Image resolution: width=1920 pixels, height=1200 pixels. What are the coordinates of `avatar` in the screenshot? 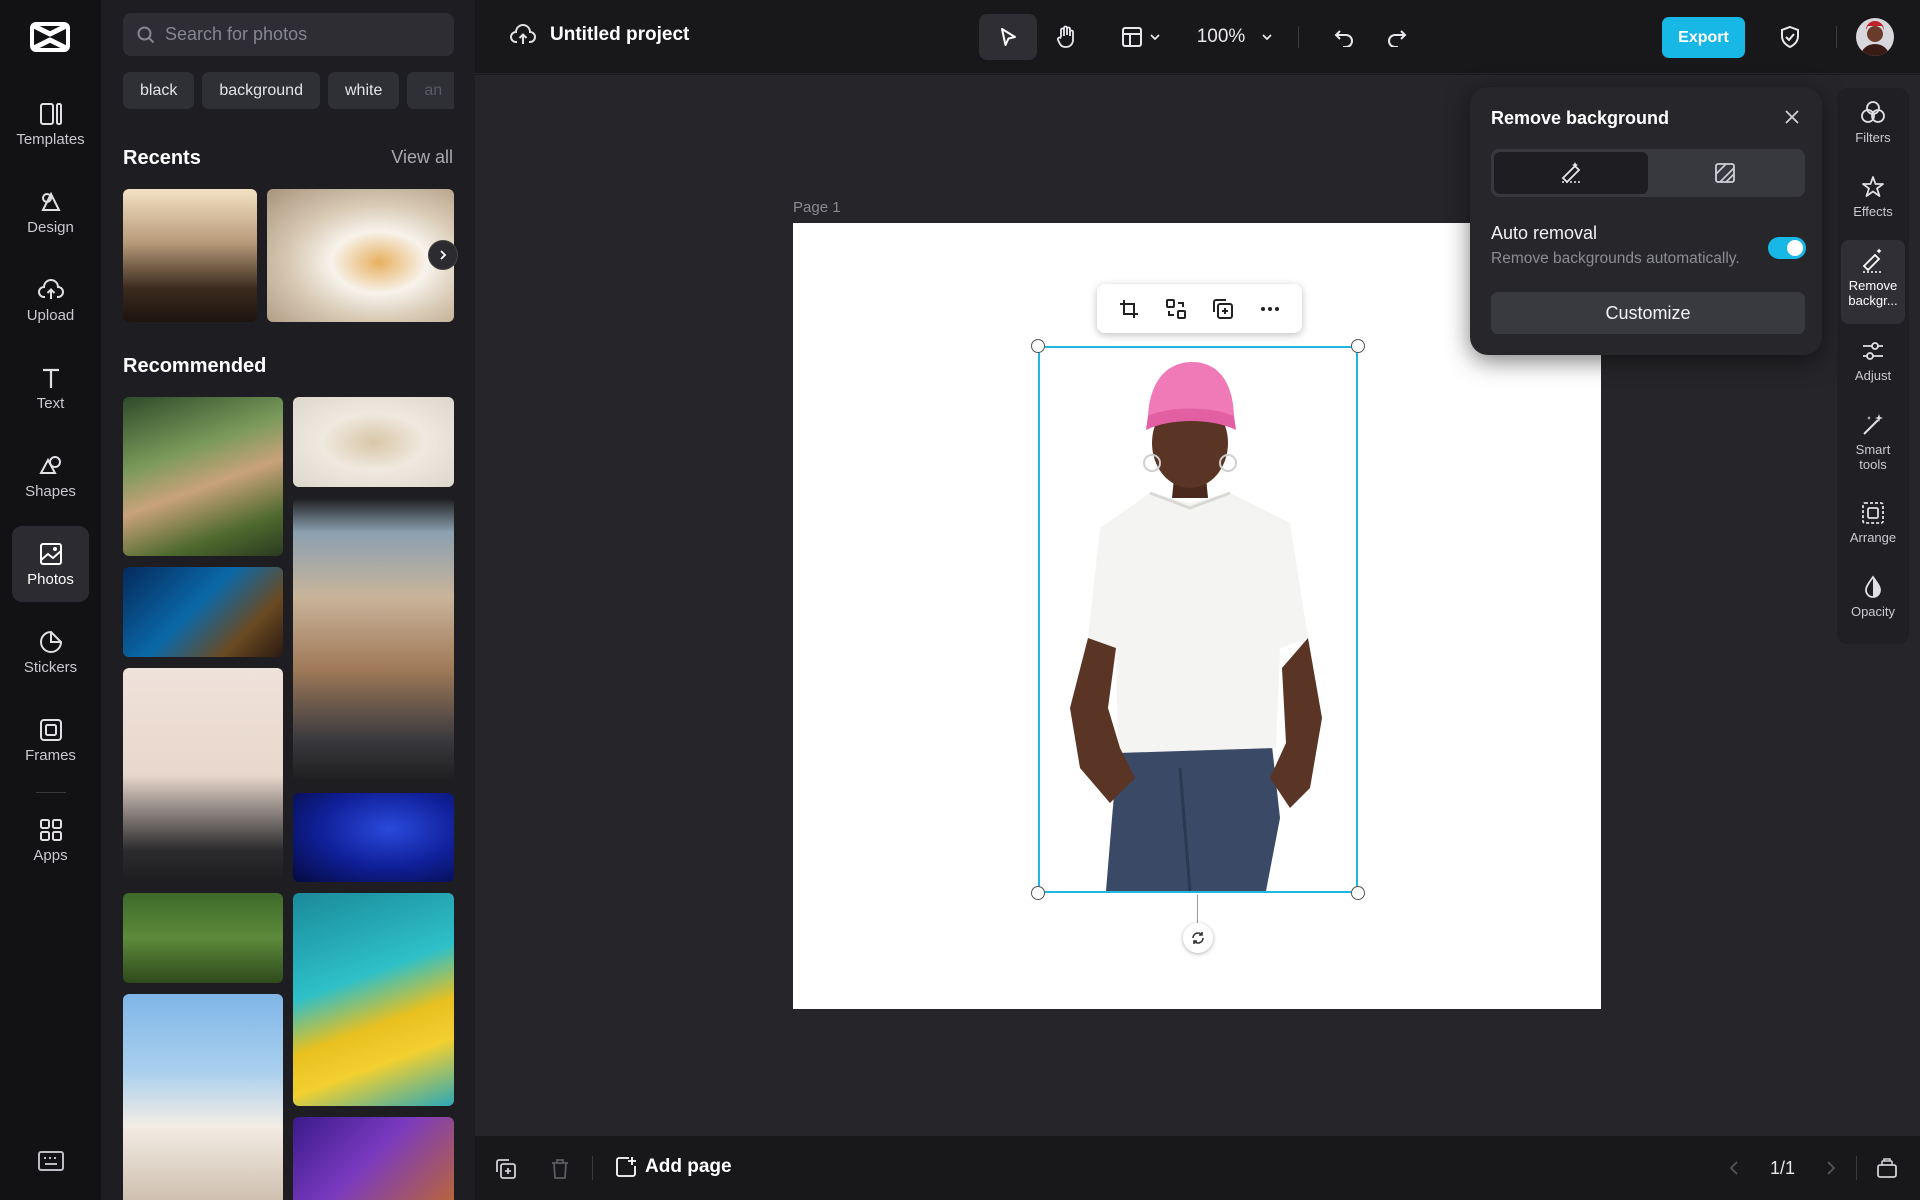 It's located at (1875, 37).